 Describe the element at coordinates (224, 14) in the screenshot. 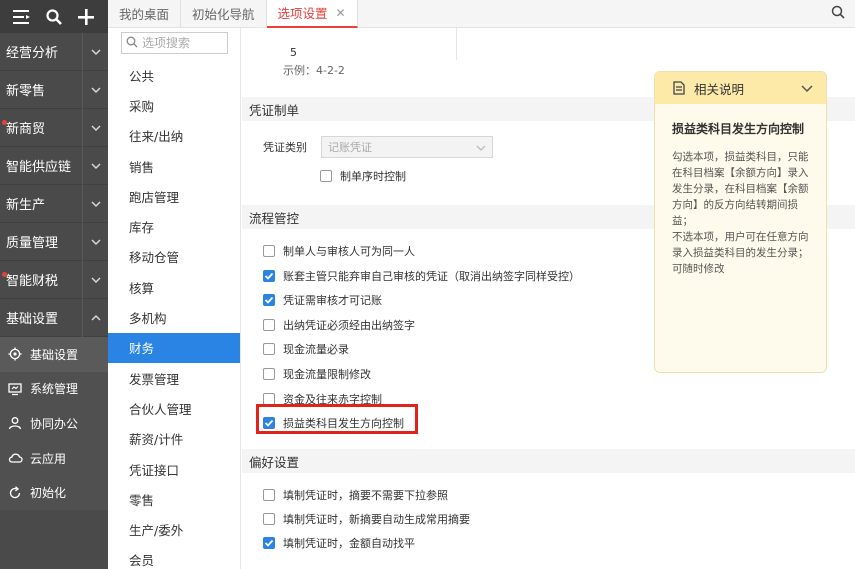

I see `tab-init-nav: 初始化导航` at that location.